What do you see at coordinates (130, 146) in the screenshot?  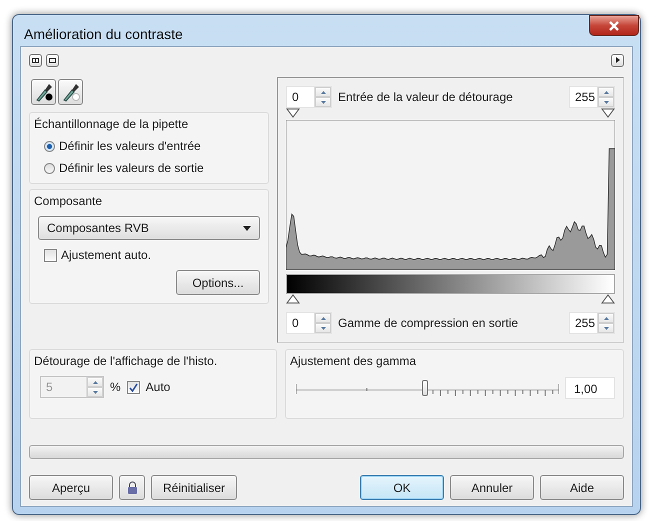 I see `radio-label: Définir les valeurs d'entrée` at bounding box center [130, 146].